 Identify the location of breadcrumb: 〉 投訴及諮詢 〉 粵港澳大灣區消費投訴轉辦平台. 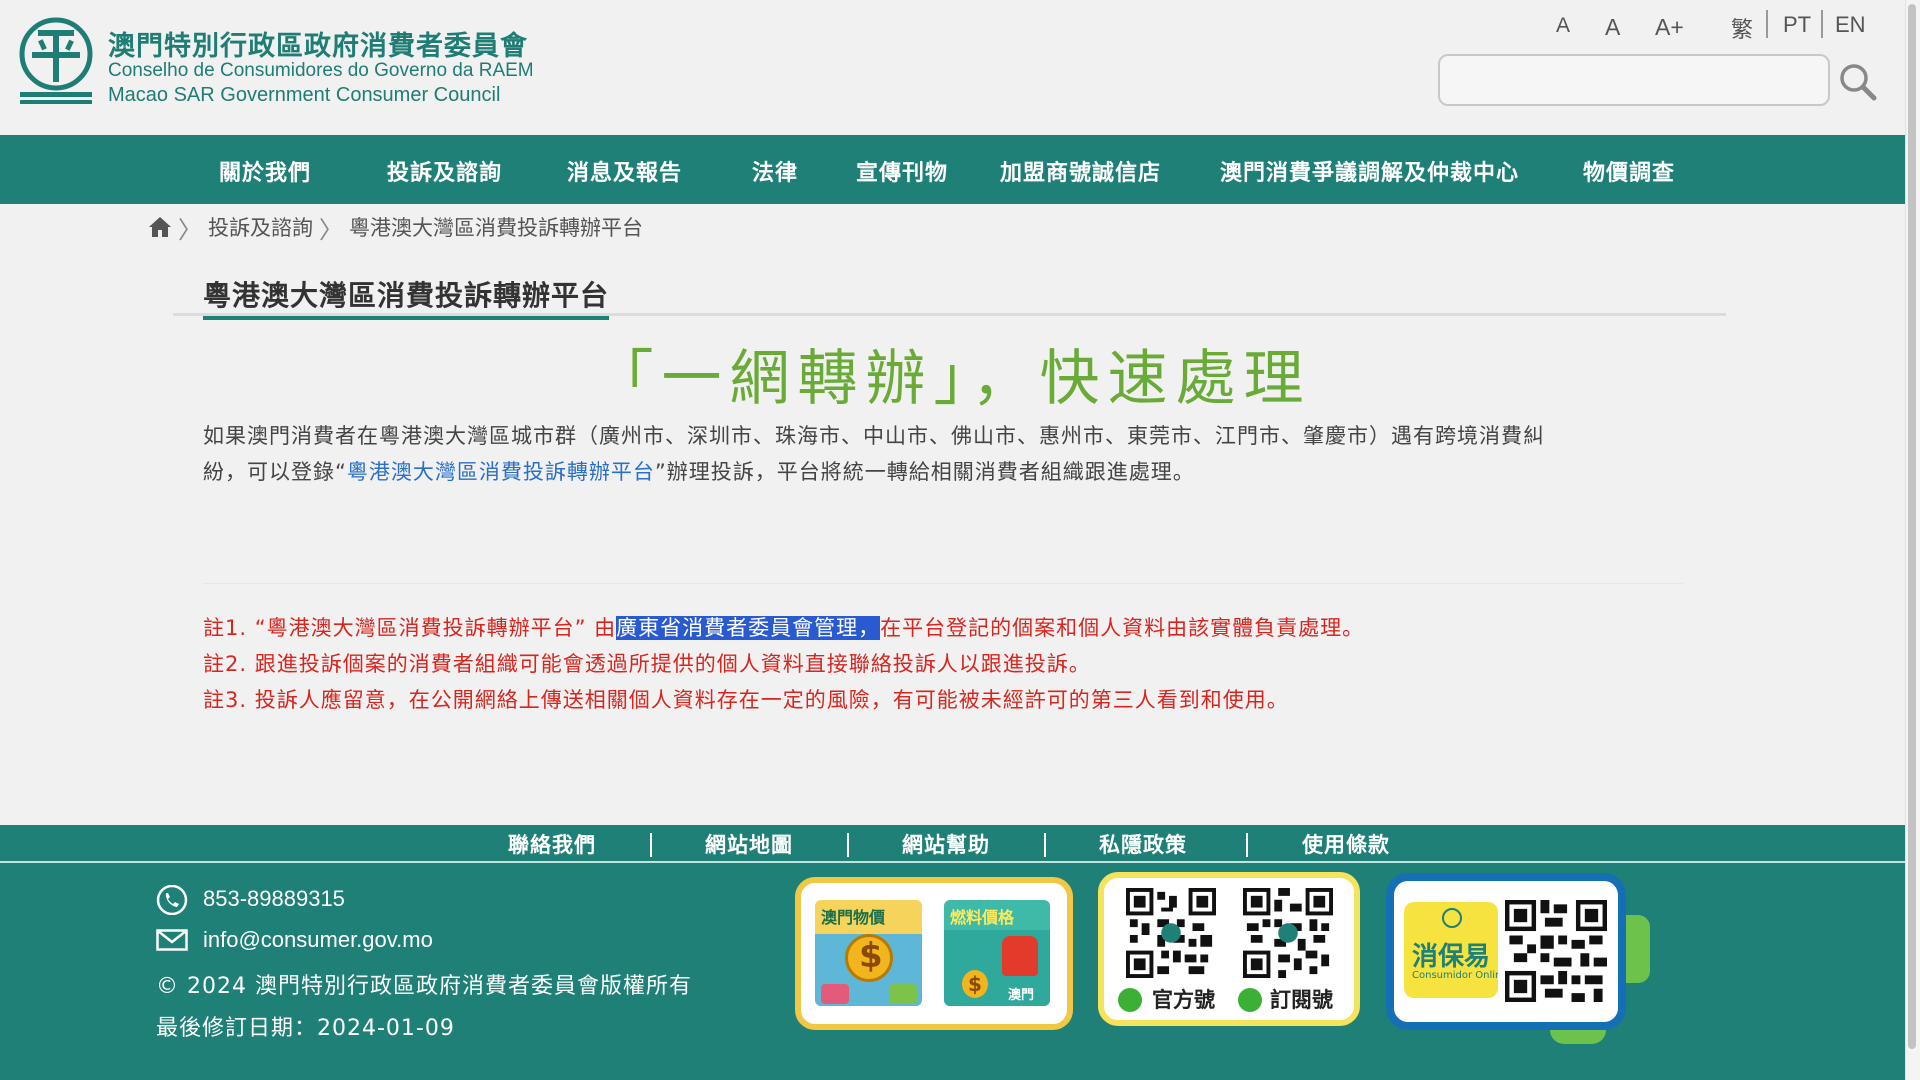
(395, 227).